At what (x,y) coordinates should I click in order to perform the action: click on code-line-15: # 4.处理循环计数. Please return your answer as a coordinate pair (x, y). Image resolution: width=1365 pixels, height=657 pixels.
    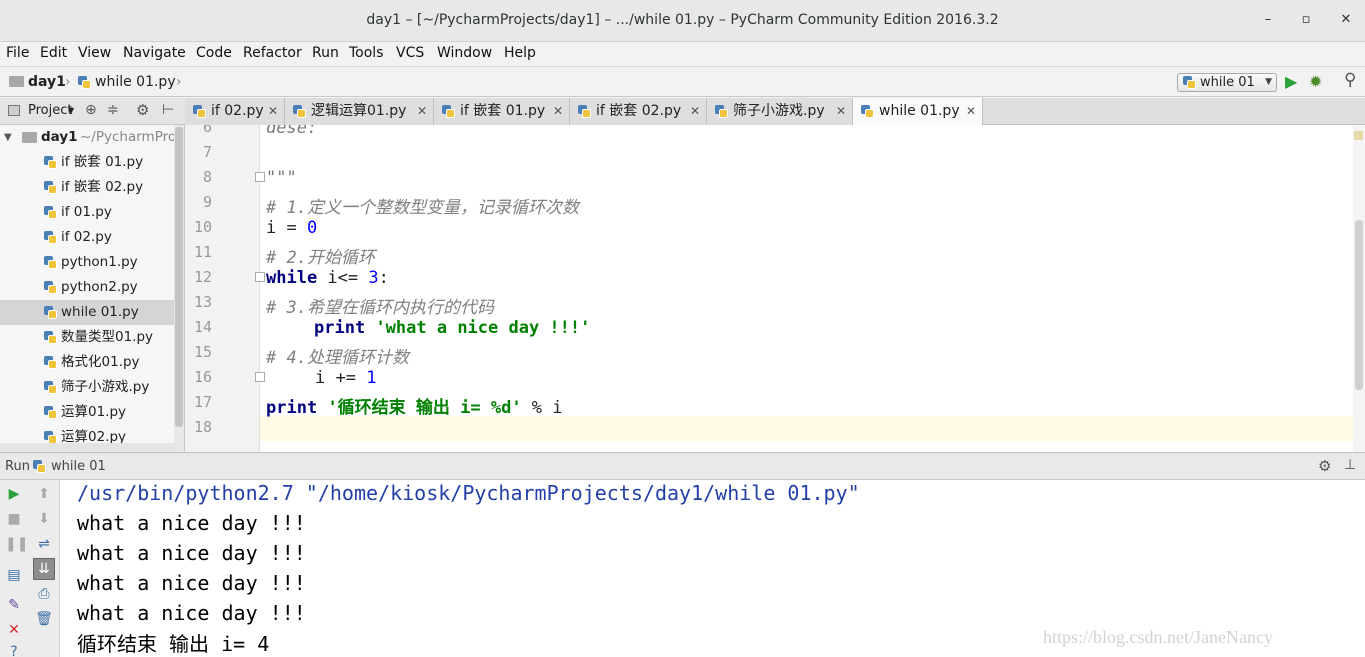
    Looking at the image, I should click on (337, 358).